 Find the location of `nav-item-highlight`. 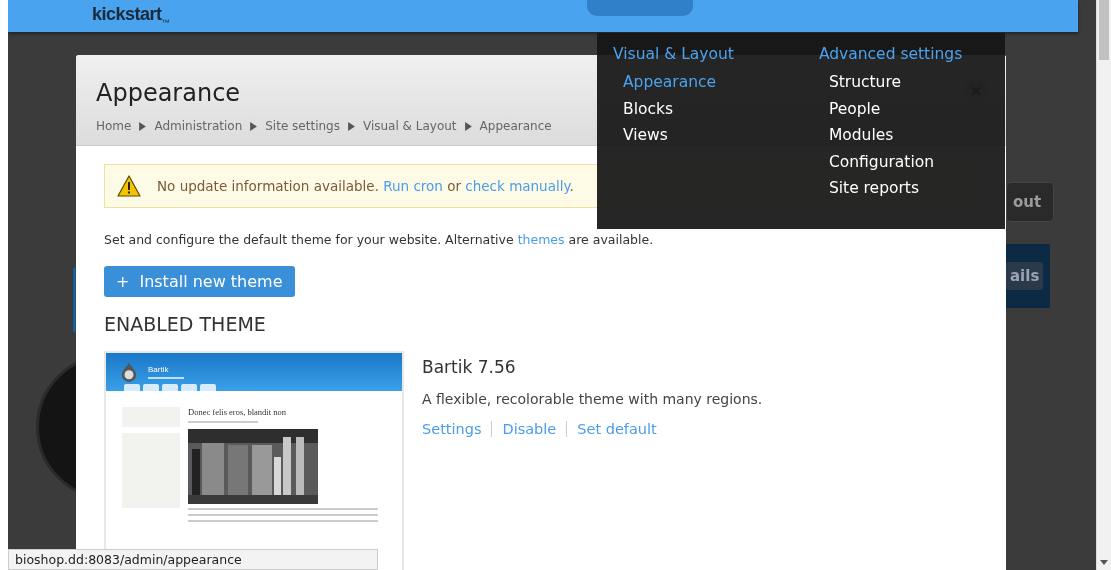

nav-item-highlight is located at coordinates (640, 8).